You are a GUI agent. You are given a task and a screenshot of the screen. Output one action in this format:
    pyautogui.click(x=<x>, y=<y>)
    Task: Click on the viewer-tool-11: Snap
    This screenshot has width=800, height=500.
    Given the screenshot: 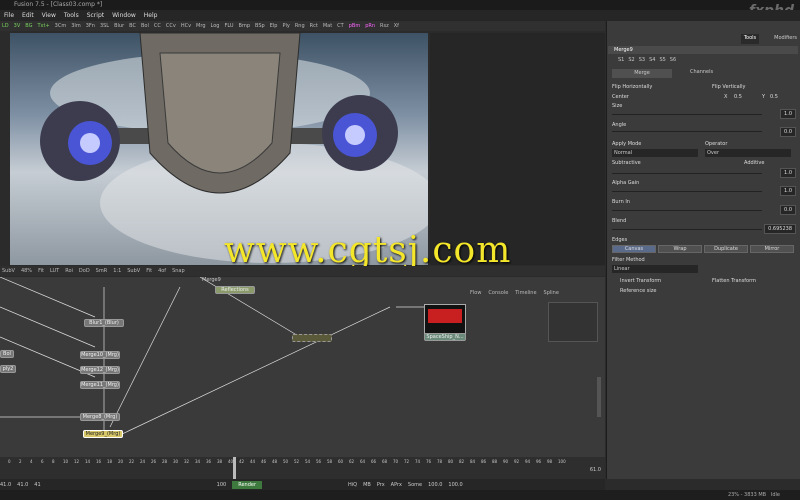 What is the action you would take?
    pyautogui.click(x=178, y=271)
    